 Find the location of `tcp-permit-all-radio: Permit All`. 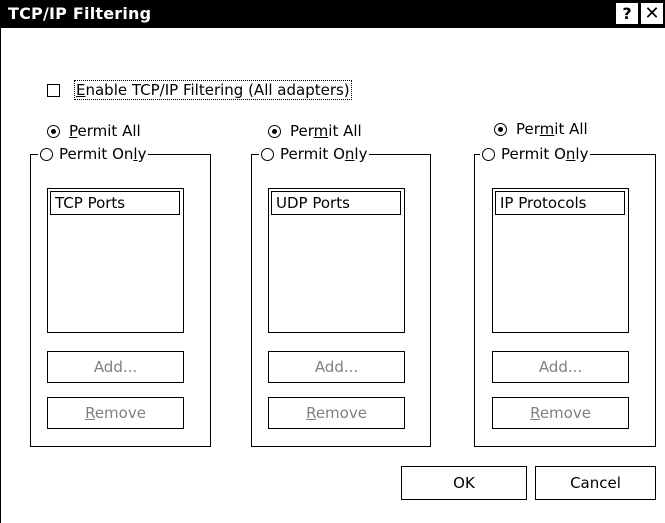

tcp-permit-all-radio: Permit All is located at coordinates (94, 131).